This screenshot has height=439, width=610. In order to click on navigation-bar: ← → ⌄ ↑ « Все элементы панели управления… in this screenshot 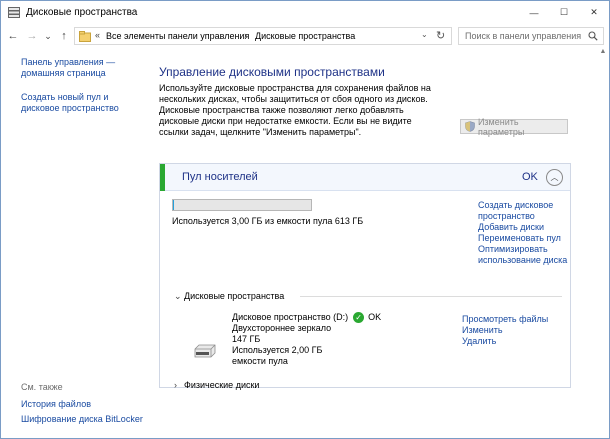, I will do `click(305, 36)`.